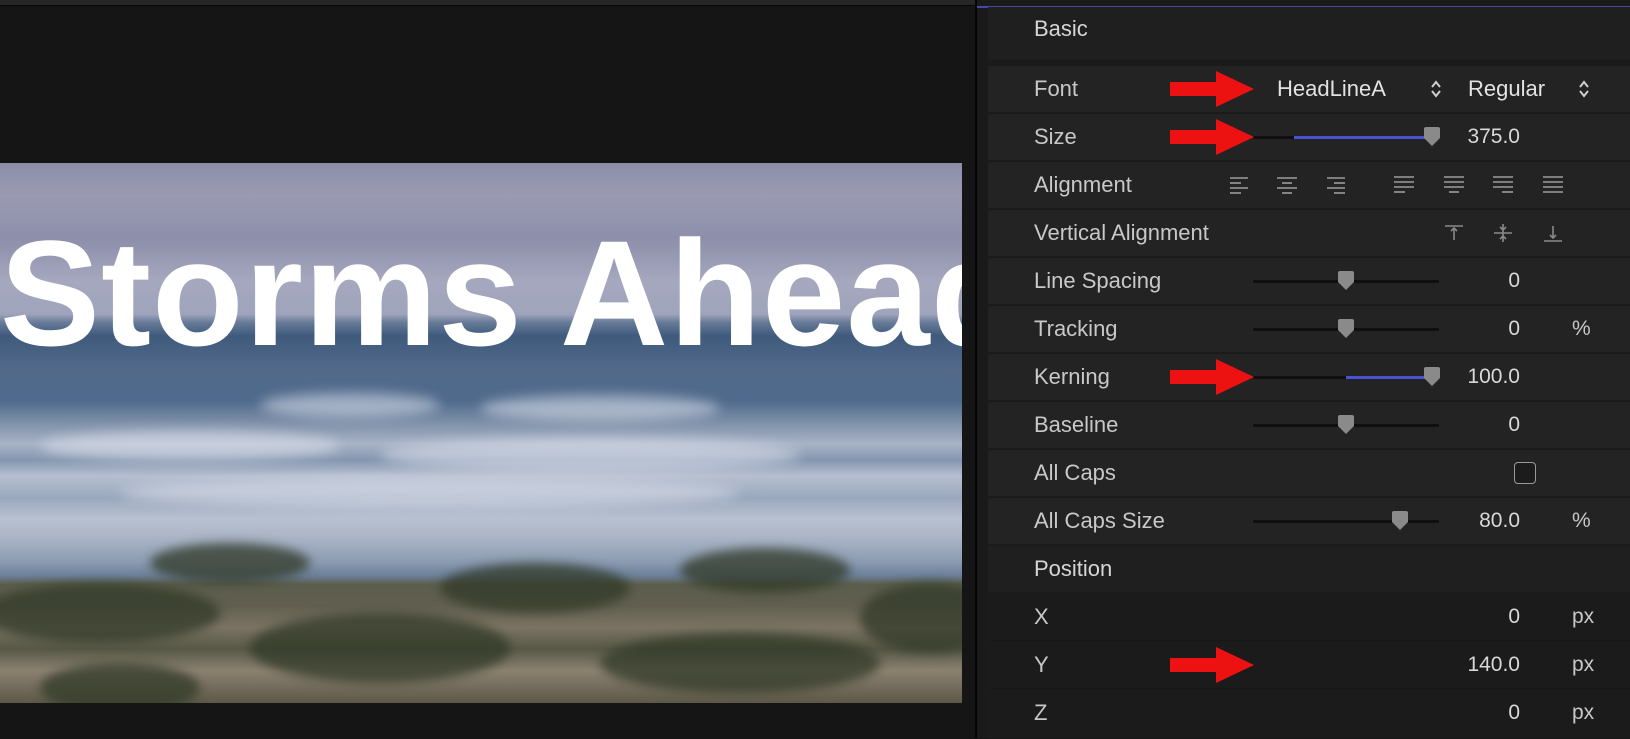  I want to click on line-spacing-value: 0, so click(1514, 281).